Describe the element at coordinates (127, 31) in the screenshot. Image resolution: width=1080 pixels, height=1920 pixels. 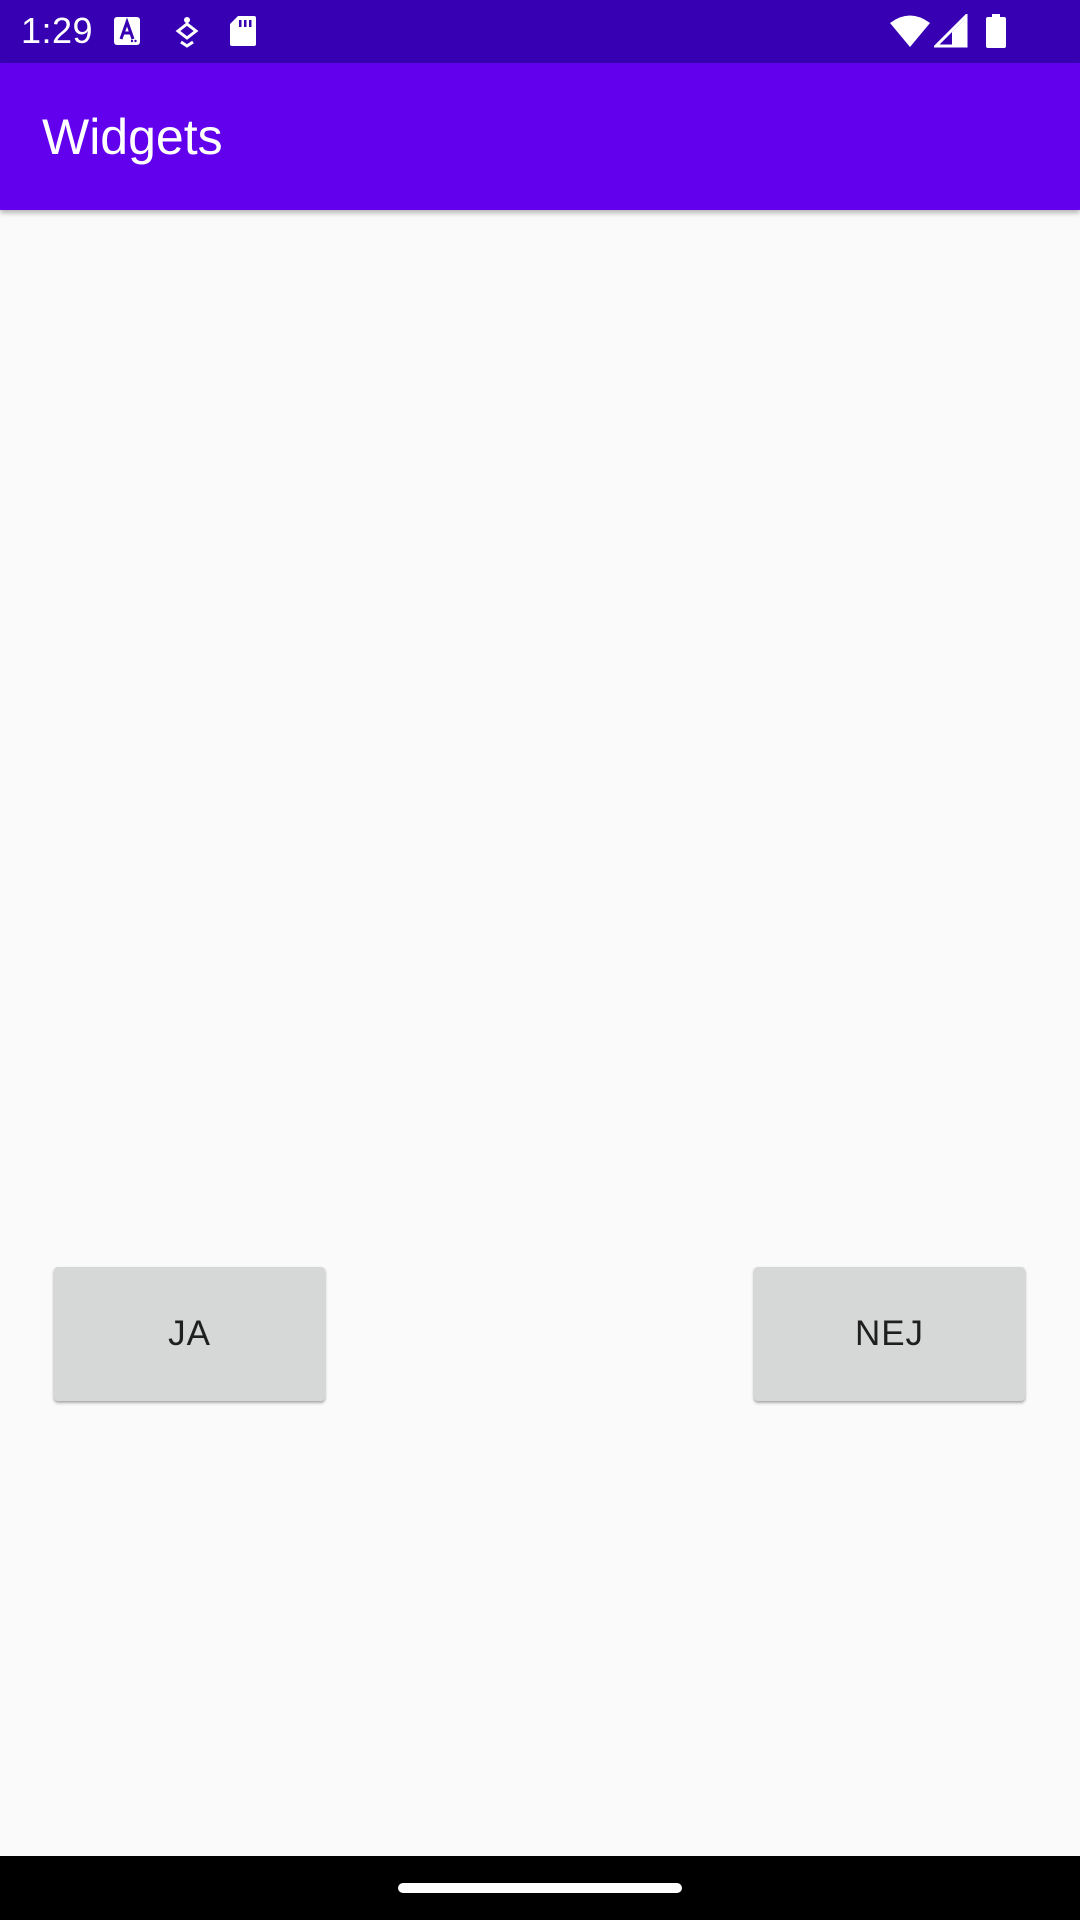
I see `font-download-icon` at that location.